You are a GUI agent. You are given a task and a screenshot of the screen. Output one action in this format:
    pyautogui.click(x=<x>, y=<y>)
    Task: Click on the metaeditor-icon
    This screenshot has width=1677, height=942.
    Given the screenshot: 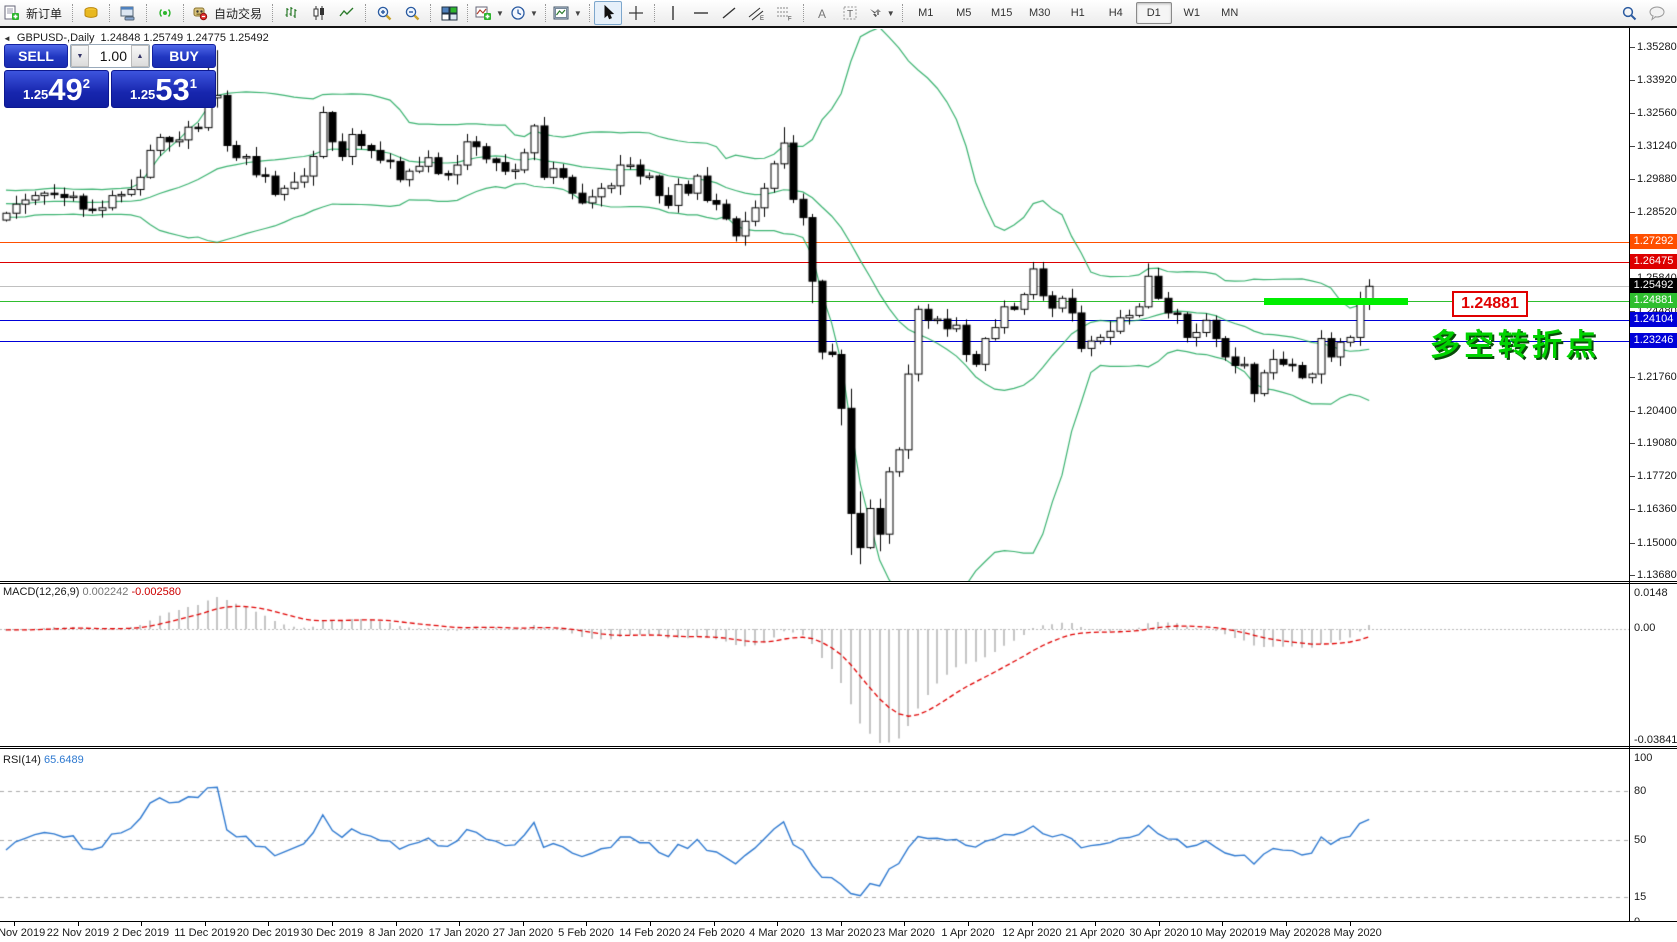 What is the action you would take?
    pyautogui.click(x=127, y=13)
    